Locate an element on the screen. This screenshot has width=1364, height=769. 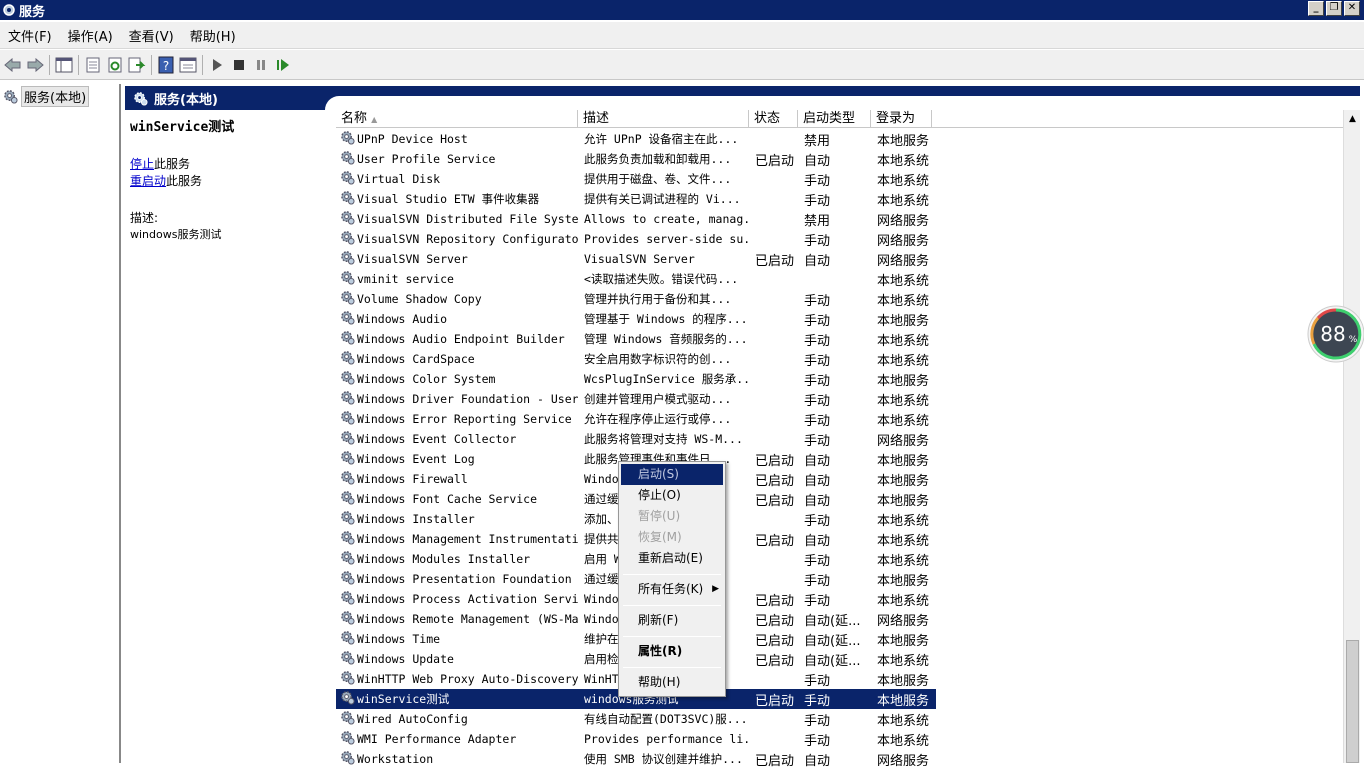
restart-icon is located at coordinates (283, 65).